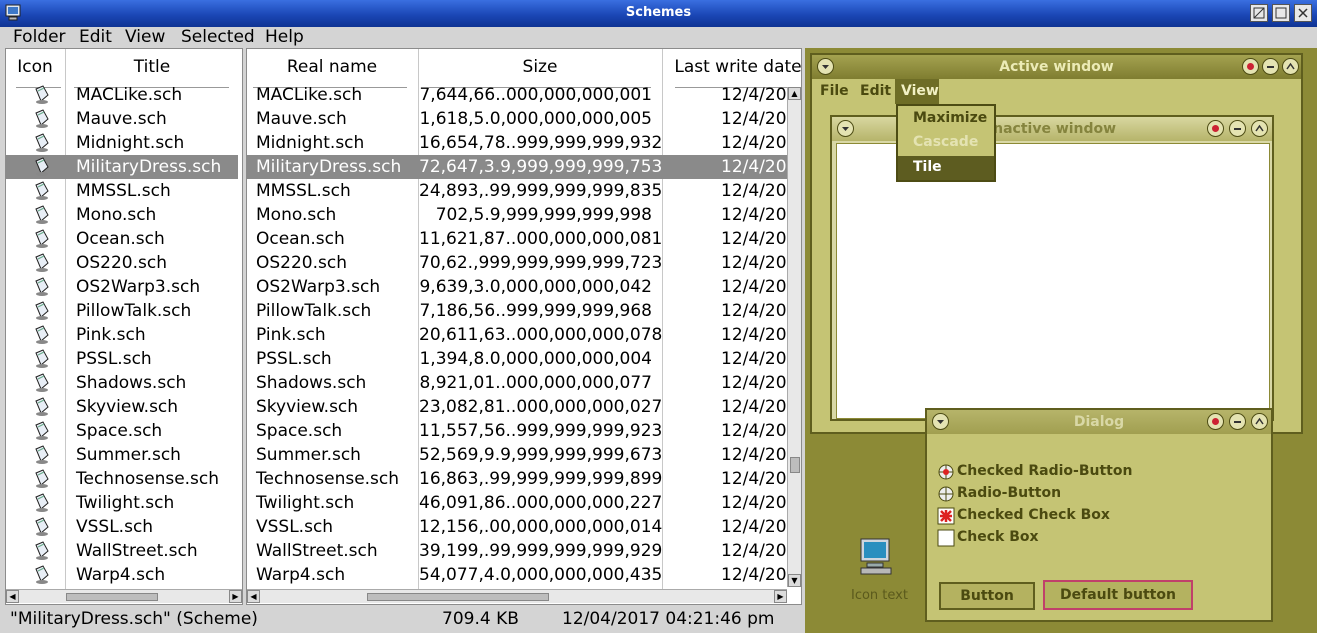 This screenshot has height=633, width=1317. I want to click on table-row: Summer.sch, so click(122, 455).